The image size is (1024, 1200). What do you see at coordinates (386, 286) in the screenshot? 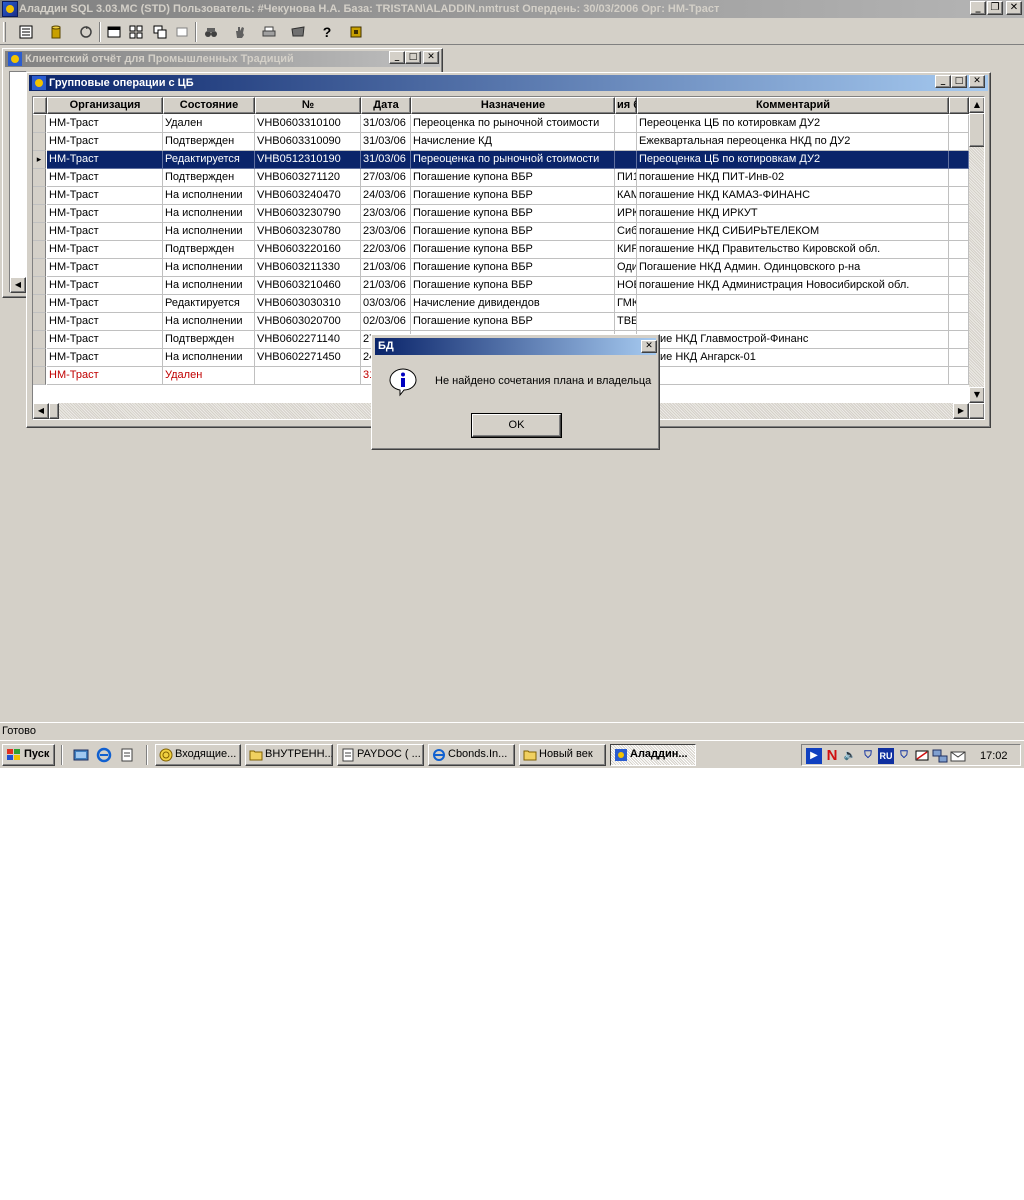
I see `cell-date: 21/03/06` at bounding box center [386, 286].